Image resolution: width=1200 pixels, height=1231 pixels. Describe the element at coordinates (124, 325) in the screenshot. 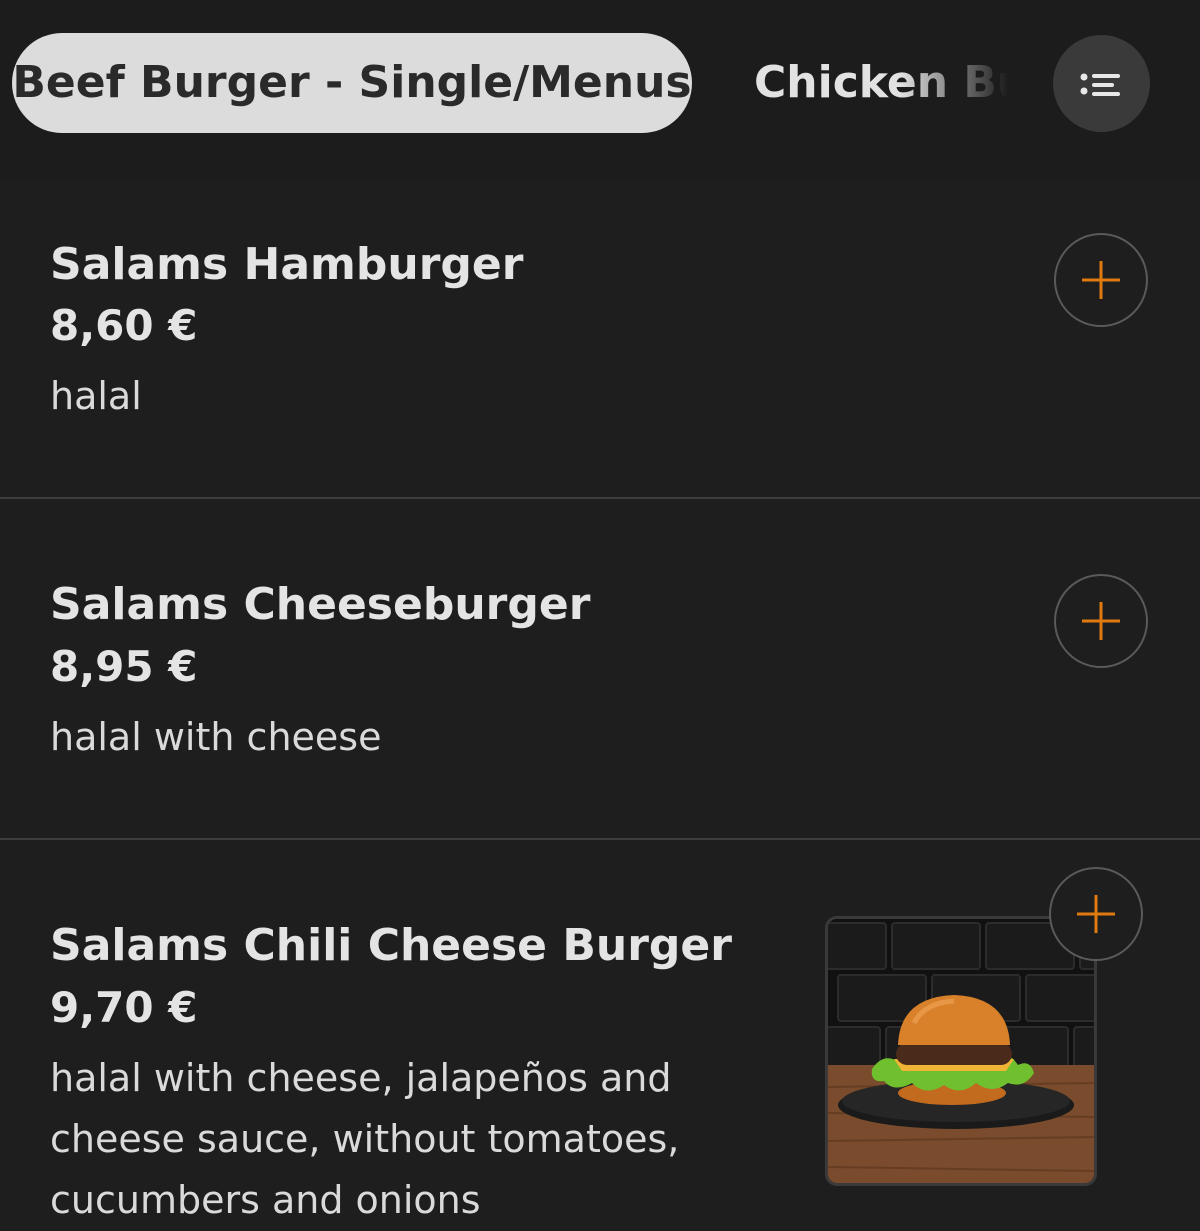

I see `item-price: 8,60 €` at that location.